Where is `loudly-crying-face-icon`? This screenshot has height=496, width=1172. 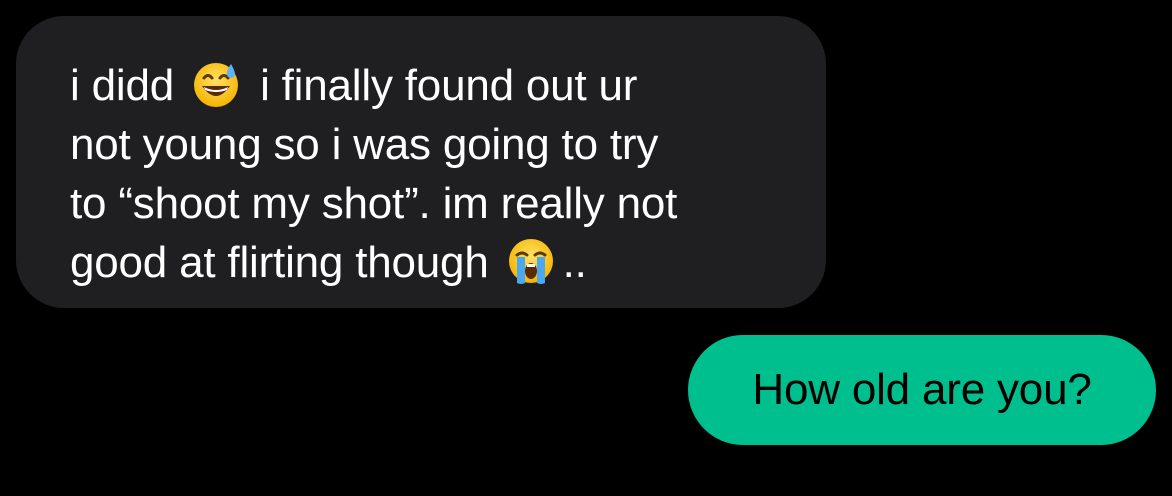
loudly-crying-face-icon is located at coordinates (531, 261).